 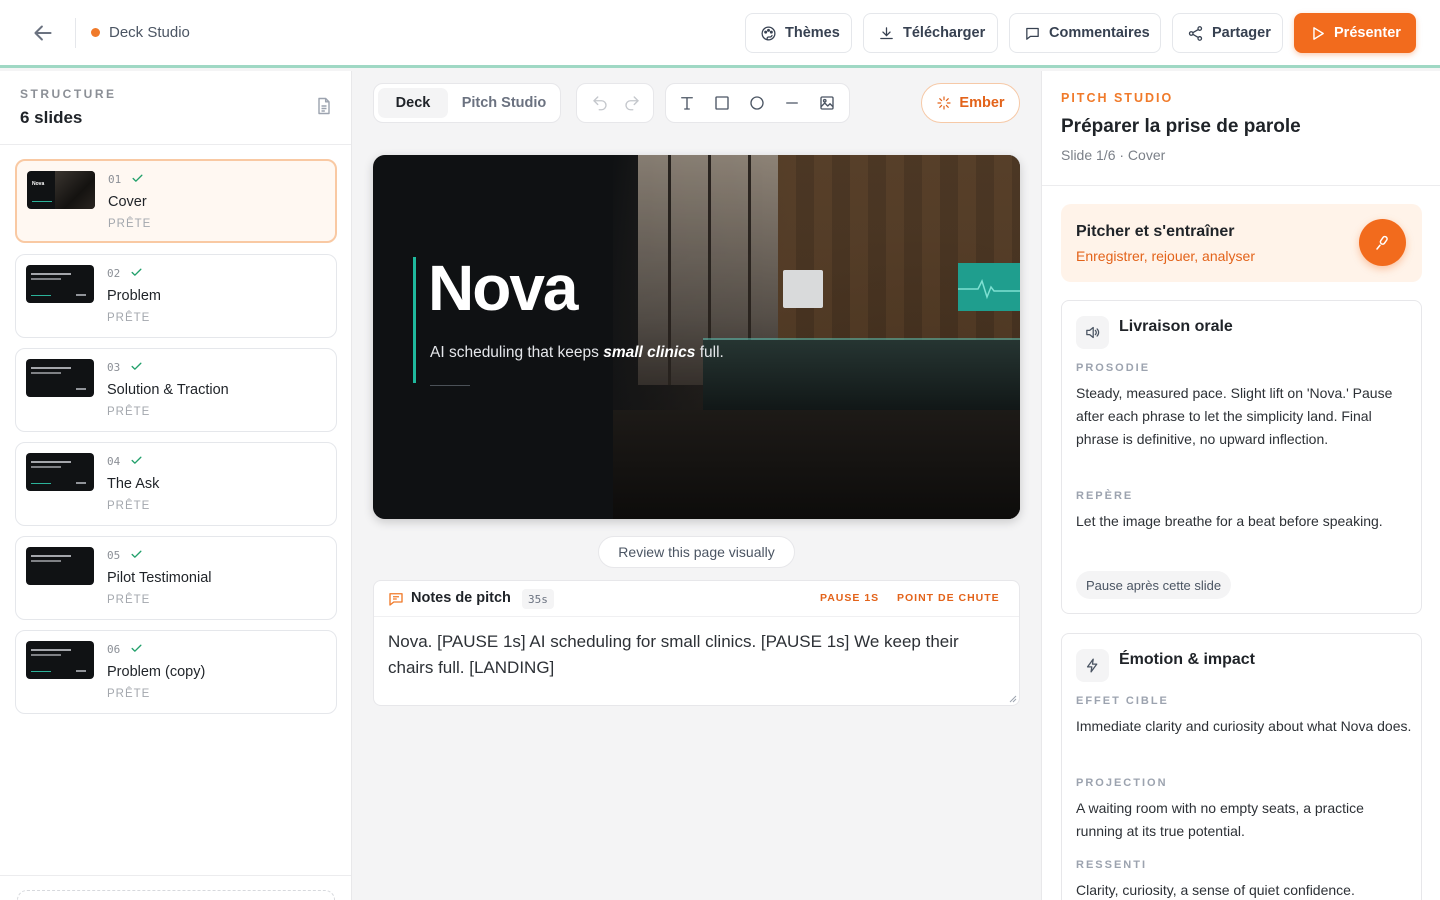 What do you see at coordinates (944, 33) in the screenshot?
I see `download-label: Télécharger` at bounding box center [944, 33].